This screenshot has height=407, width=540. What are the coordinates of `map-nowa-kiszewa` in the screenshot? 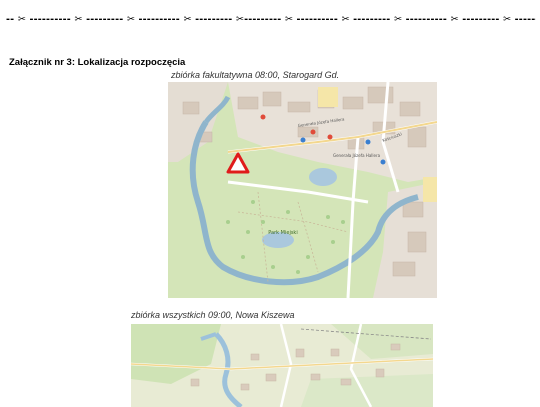 It's located at (282, 365).